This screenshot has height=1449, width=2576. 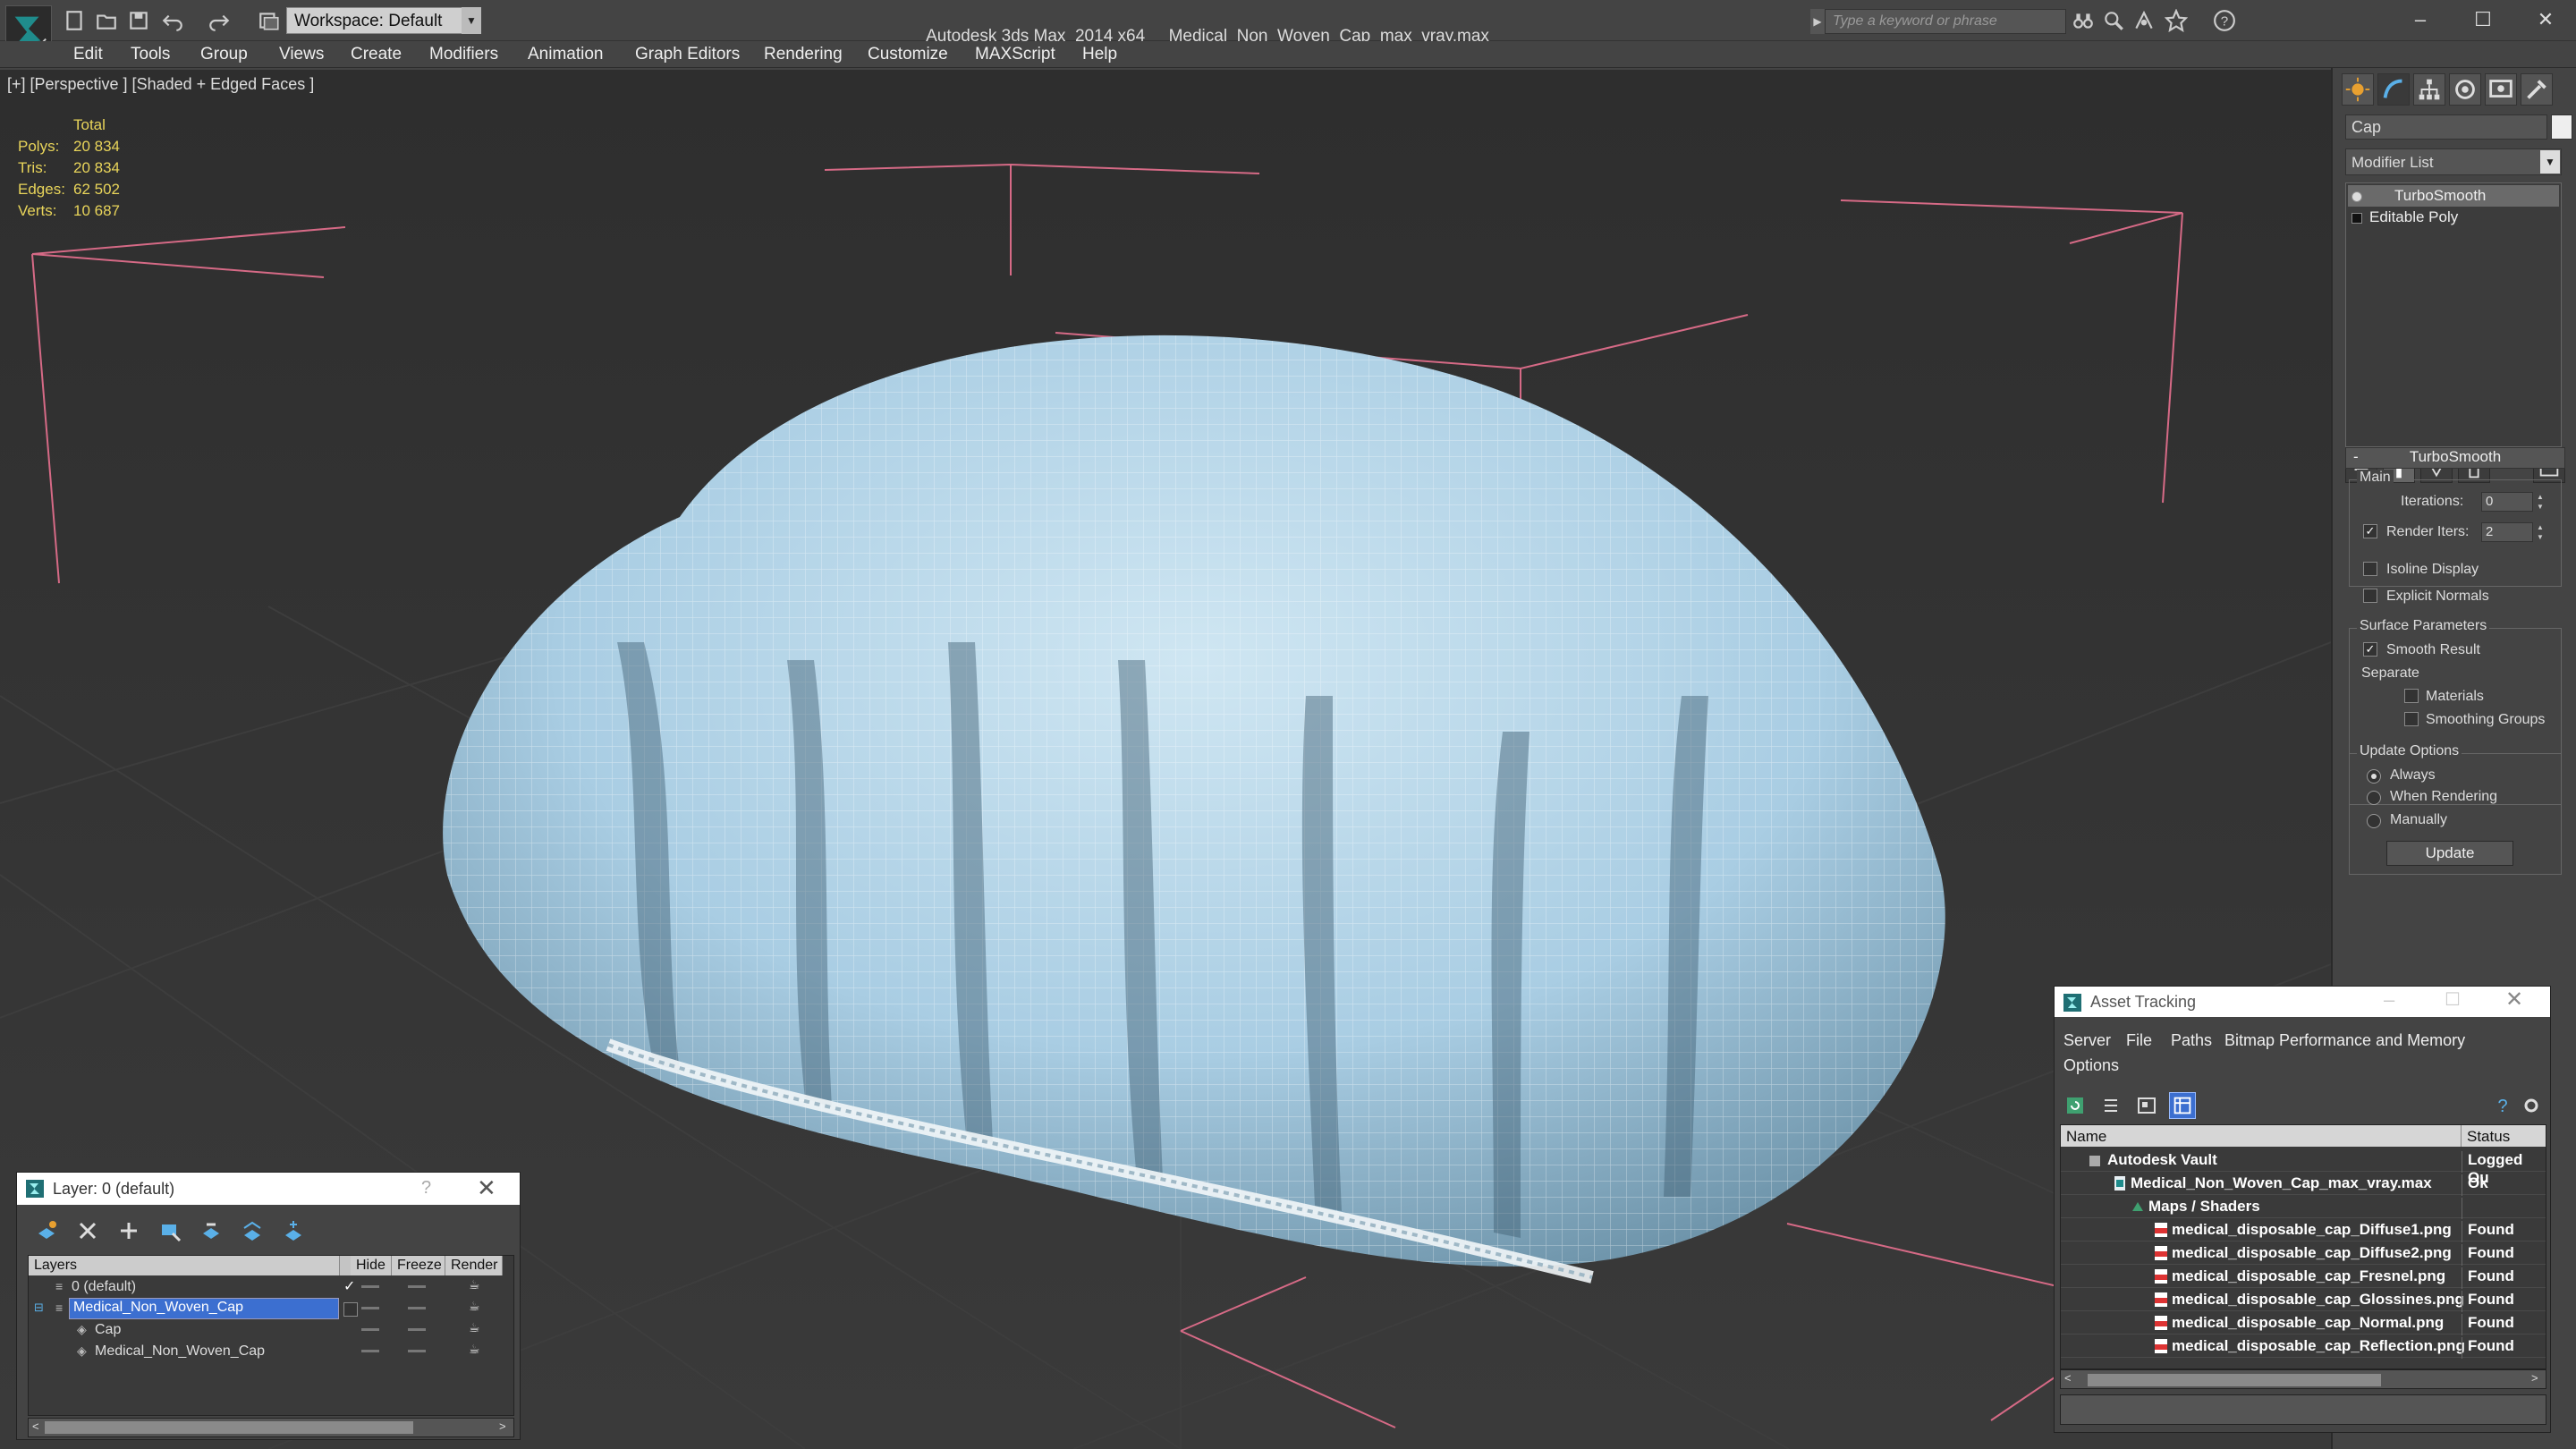 What do you see at coordinates (2303, 1409) in the screenshot?
I see `asset-path-field` at bounding box center [2303, 1409].